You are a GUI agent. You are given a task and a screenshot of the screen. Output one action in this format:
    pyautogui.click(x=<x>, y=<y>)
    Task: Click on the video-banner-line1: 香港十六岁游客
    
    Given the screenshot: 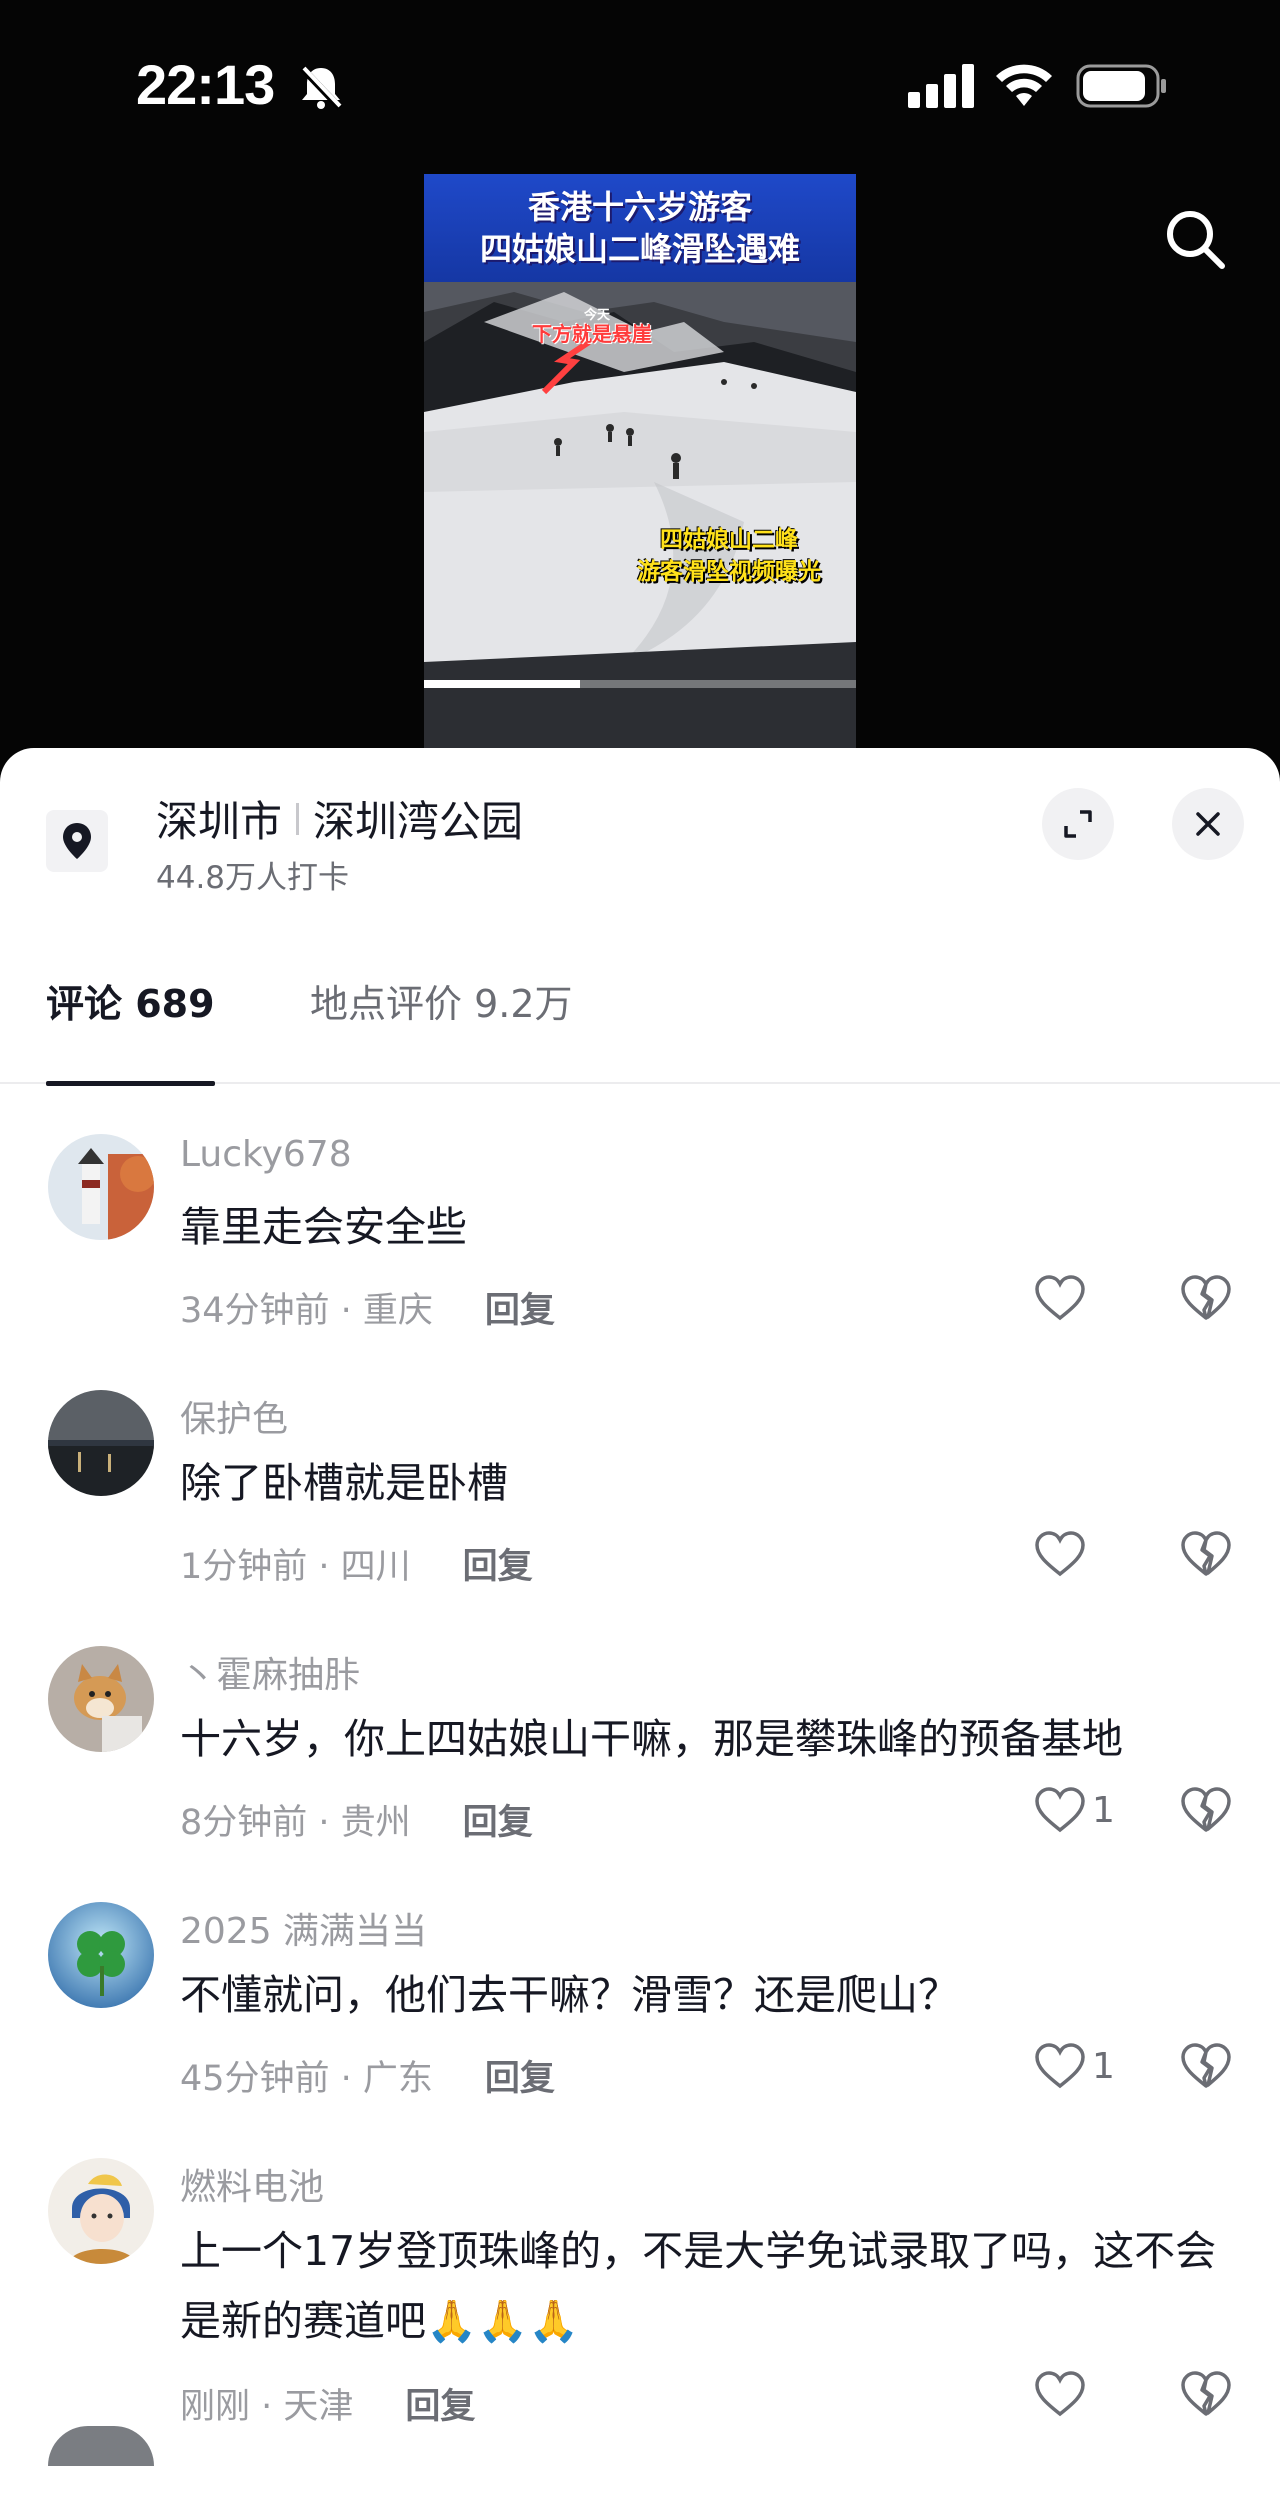 What is the action you would take?
    pyautogui.click(x=639, y=207)
    